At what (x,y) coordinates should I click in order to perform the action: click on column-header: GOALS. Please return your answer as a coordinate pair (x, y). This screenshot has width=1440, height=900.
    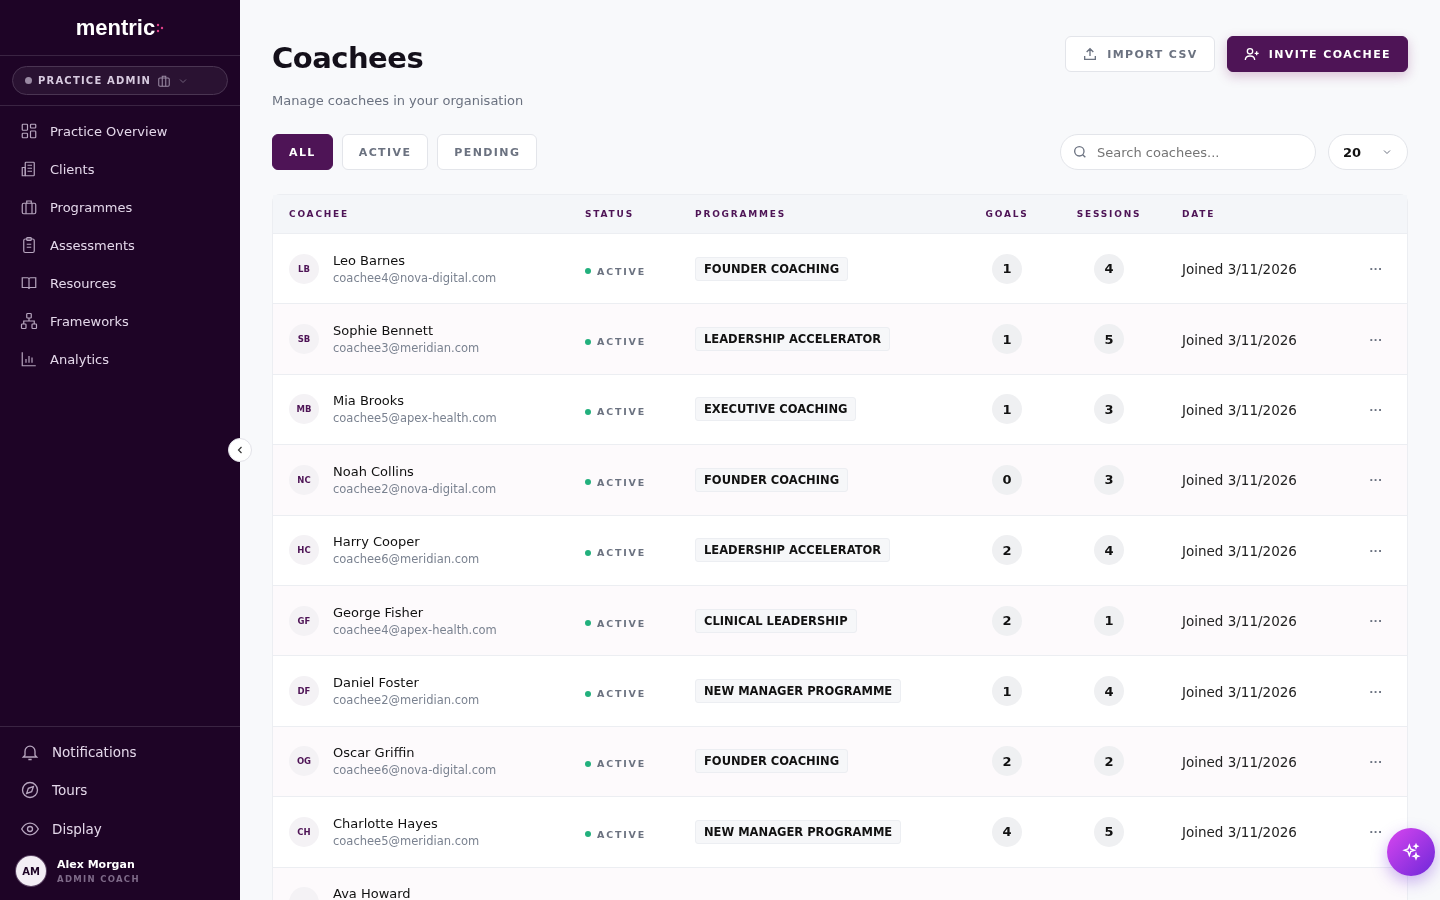
    Looking at the image, I should click on (1007, 214).